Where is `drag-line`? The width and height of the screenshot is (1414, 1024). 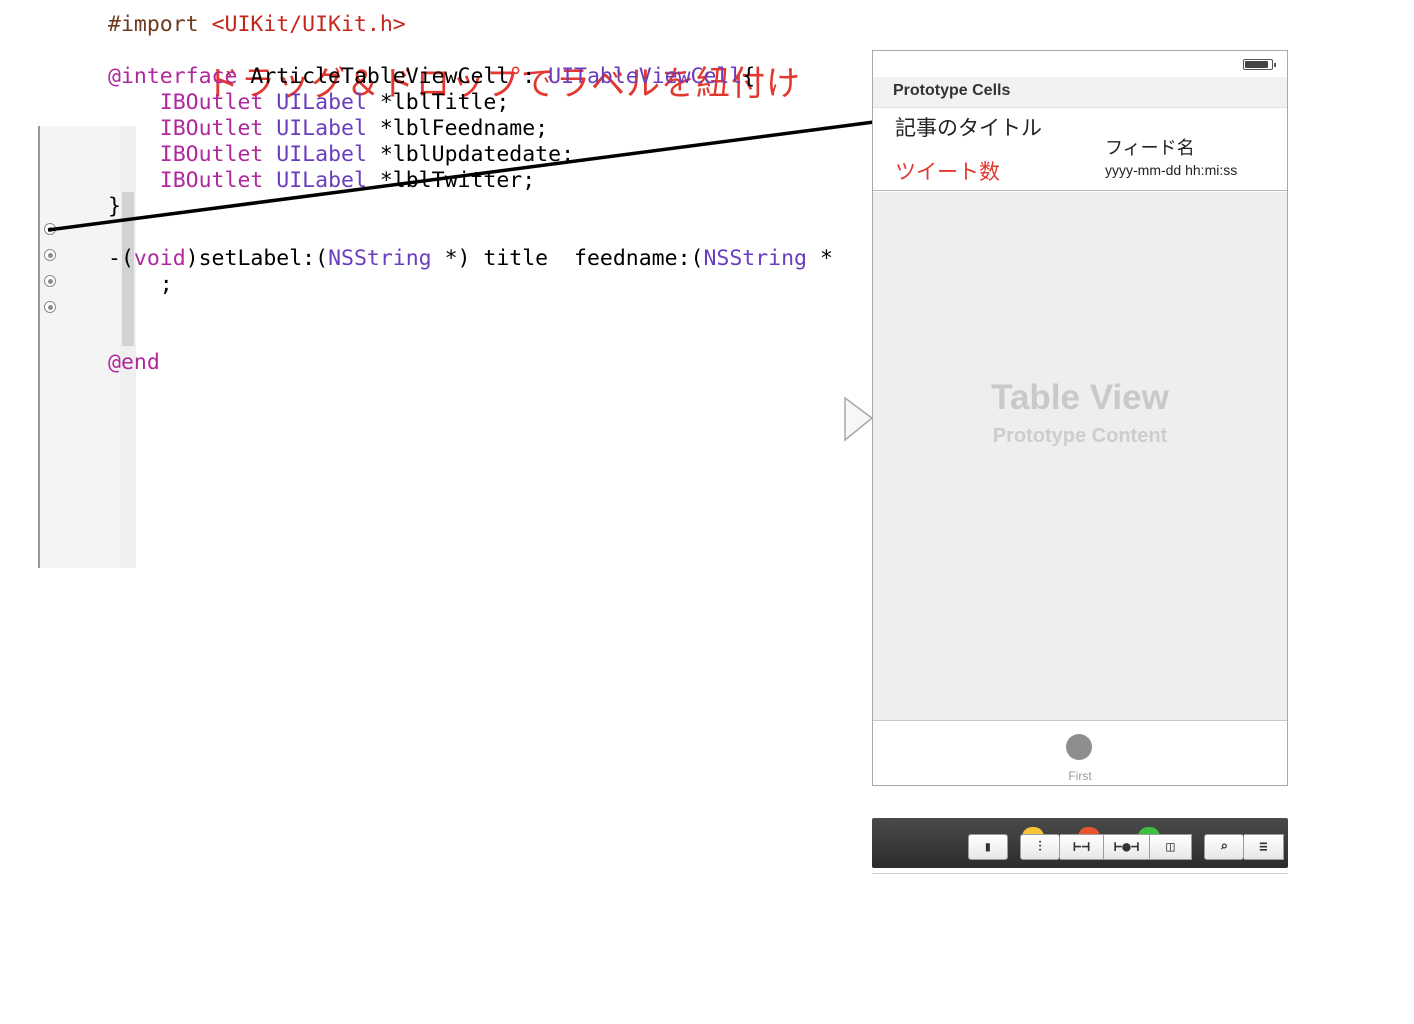 drag-line is located at coordinates (461, 176).